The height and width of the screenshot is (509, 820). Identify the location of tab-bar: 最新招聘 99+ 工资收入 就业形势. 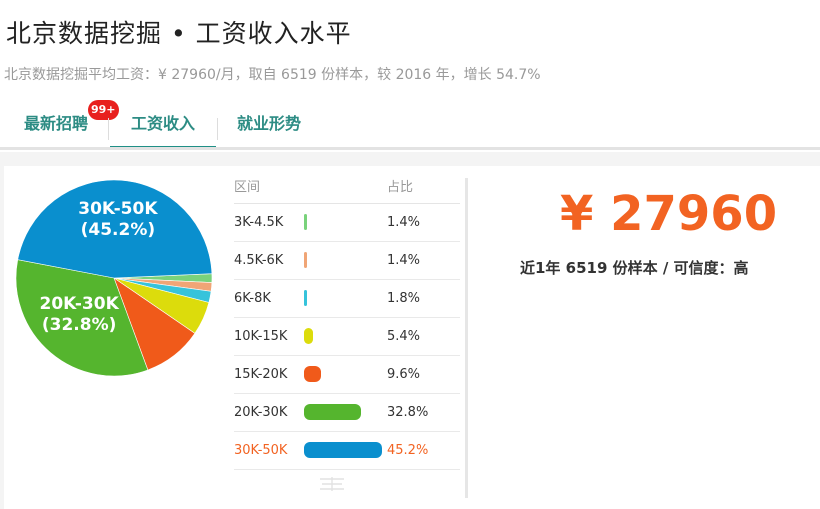
(410, 125).